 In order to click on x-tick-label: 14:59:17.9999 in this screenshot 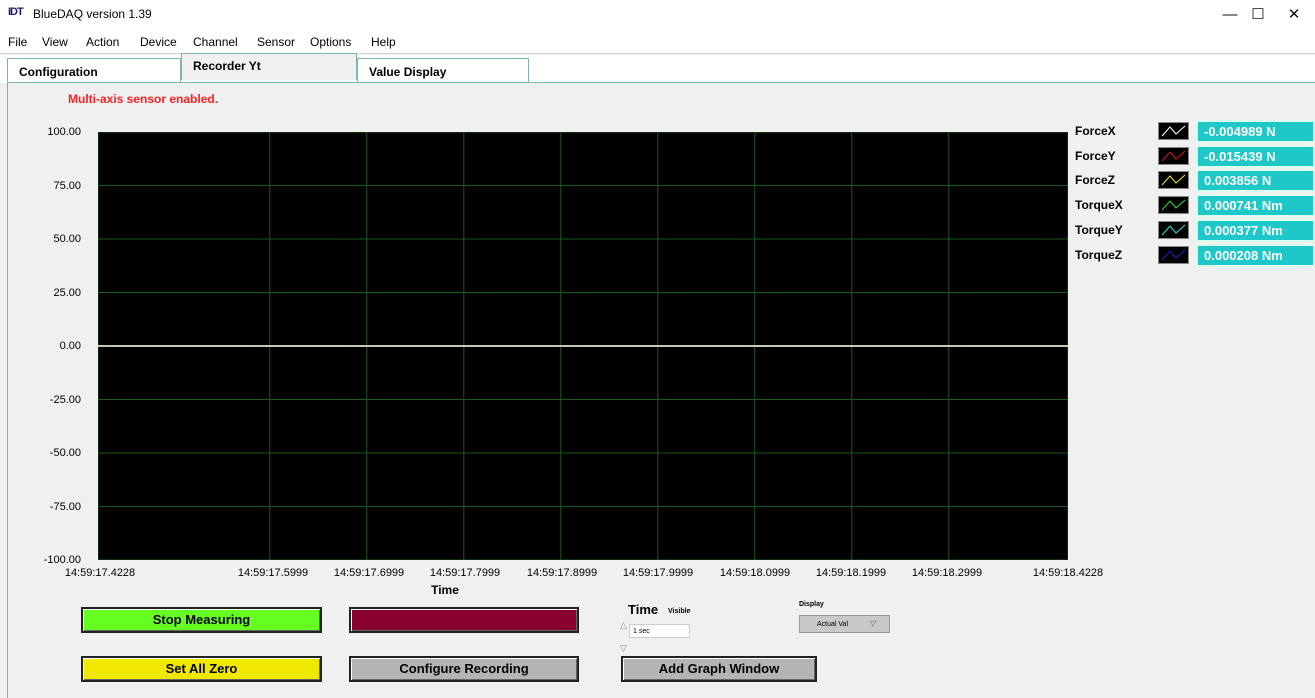, I will do `click(658, 573)`.